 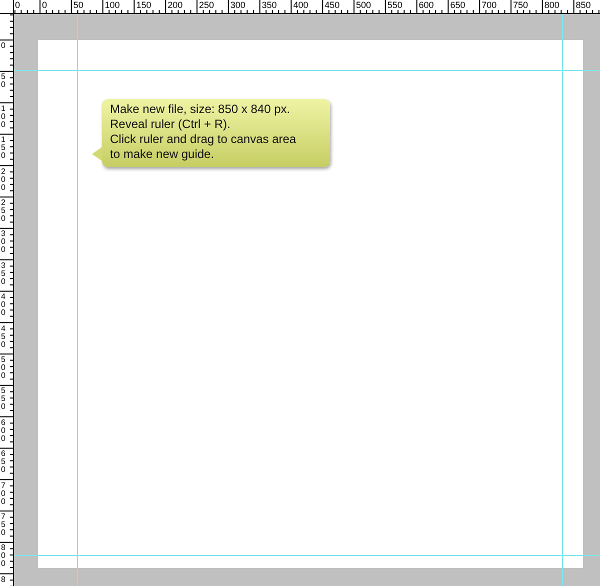 I want to click on ruler-corner, so click(x=7, y=7).